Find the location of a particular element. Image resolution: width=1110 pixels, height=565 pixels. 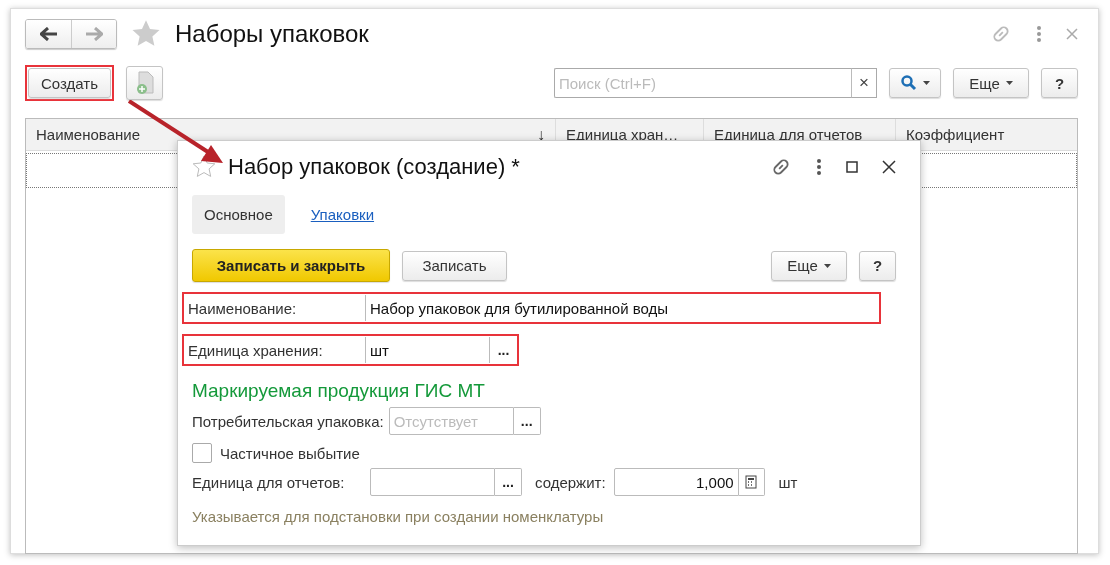

search-button is located at coordinates (915, 83).